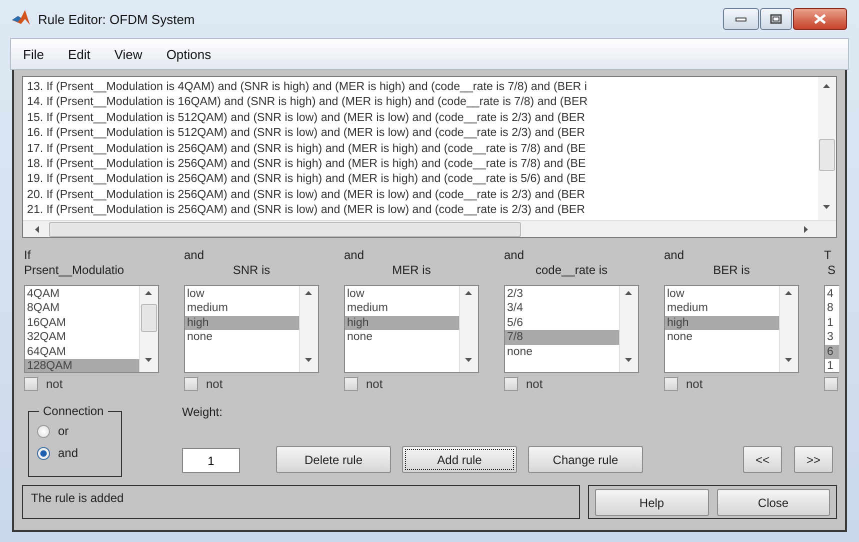  I want to click on vertical-scrollbar, so click(827, 148).